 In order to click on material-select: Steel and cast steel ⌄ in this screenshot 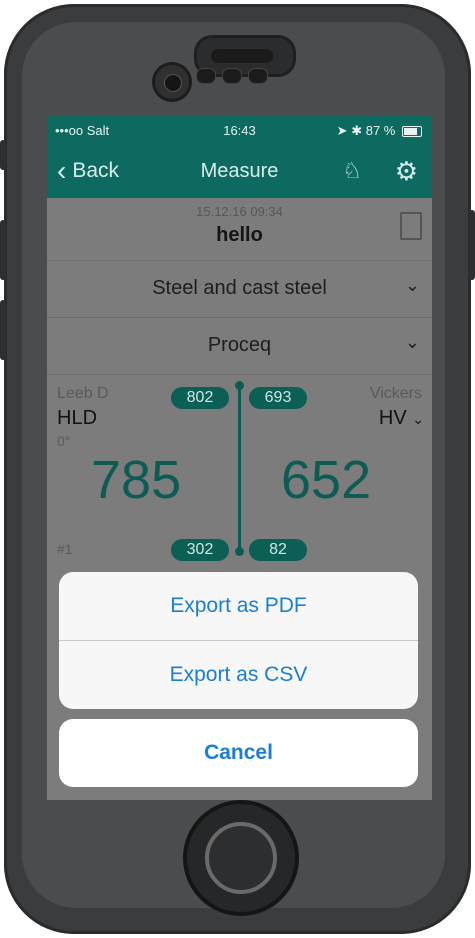, I will do `click(239, 289)`.